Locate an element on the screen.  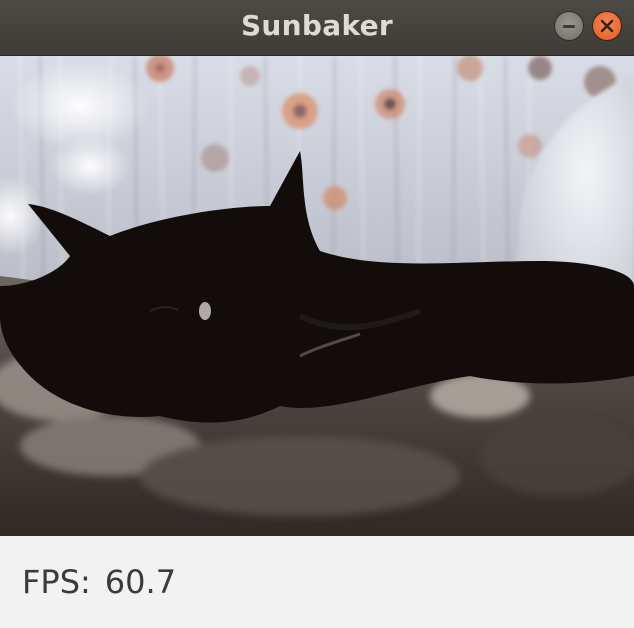
fps-value: 60.7 is located at coordinates (140, 582).